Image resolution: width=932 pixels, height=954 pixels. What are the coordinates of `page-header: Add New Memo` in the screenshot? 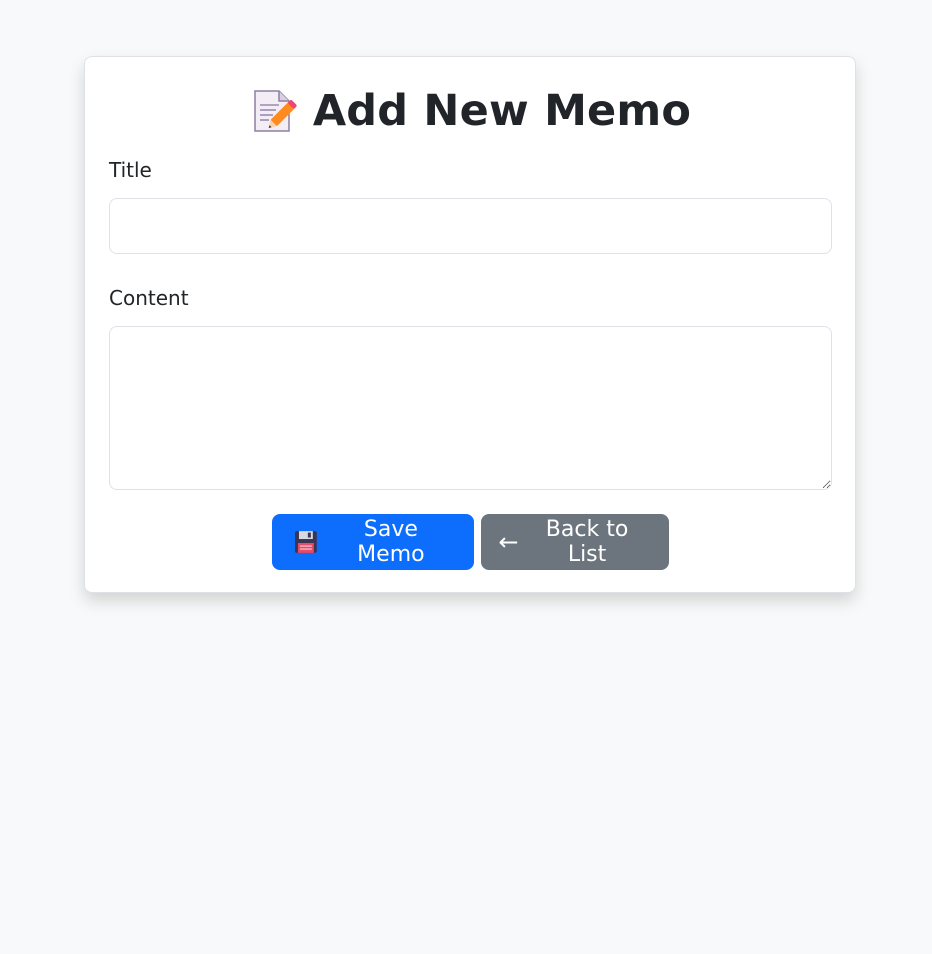 It's located at (470, 111).